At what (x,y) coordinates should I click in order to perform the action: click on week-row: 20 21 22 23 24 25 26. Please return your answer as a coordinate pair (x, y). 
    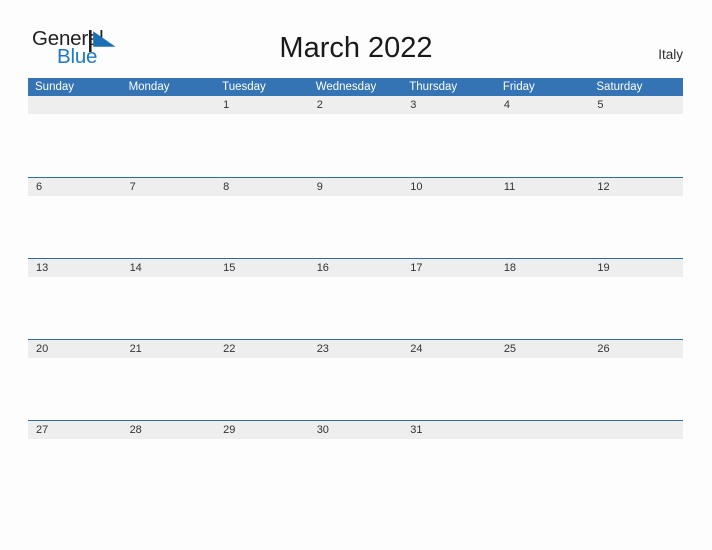
    Looking at the image, I should click on (355, 379).